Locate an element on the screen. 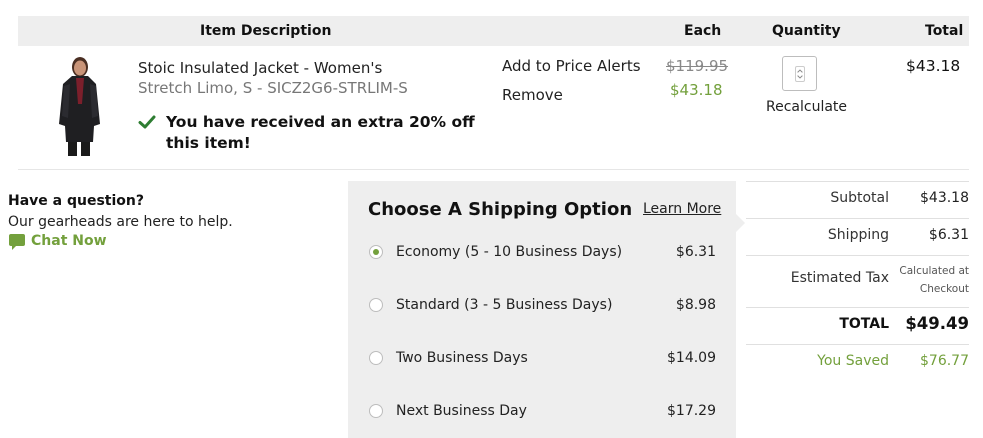 The width and height of the screenshot is (983, 438). shipping-option-label: Economy (5 - 10 Business Days) is located at coordinates (509, 252).